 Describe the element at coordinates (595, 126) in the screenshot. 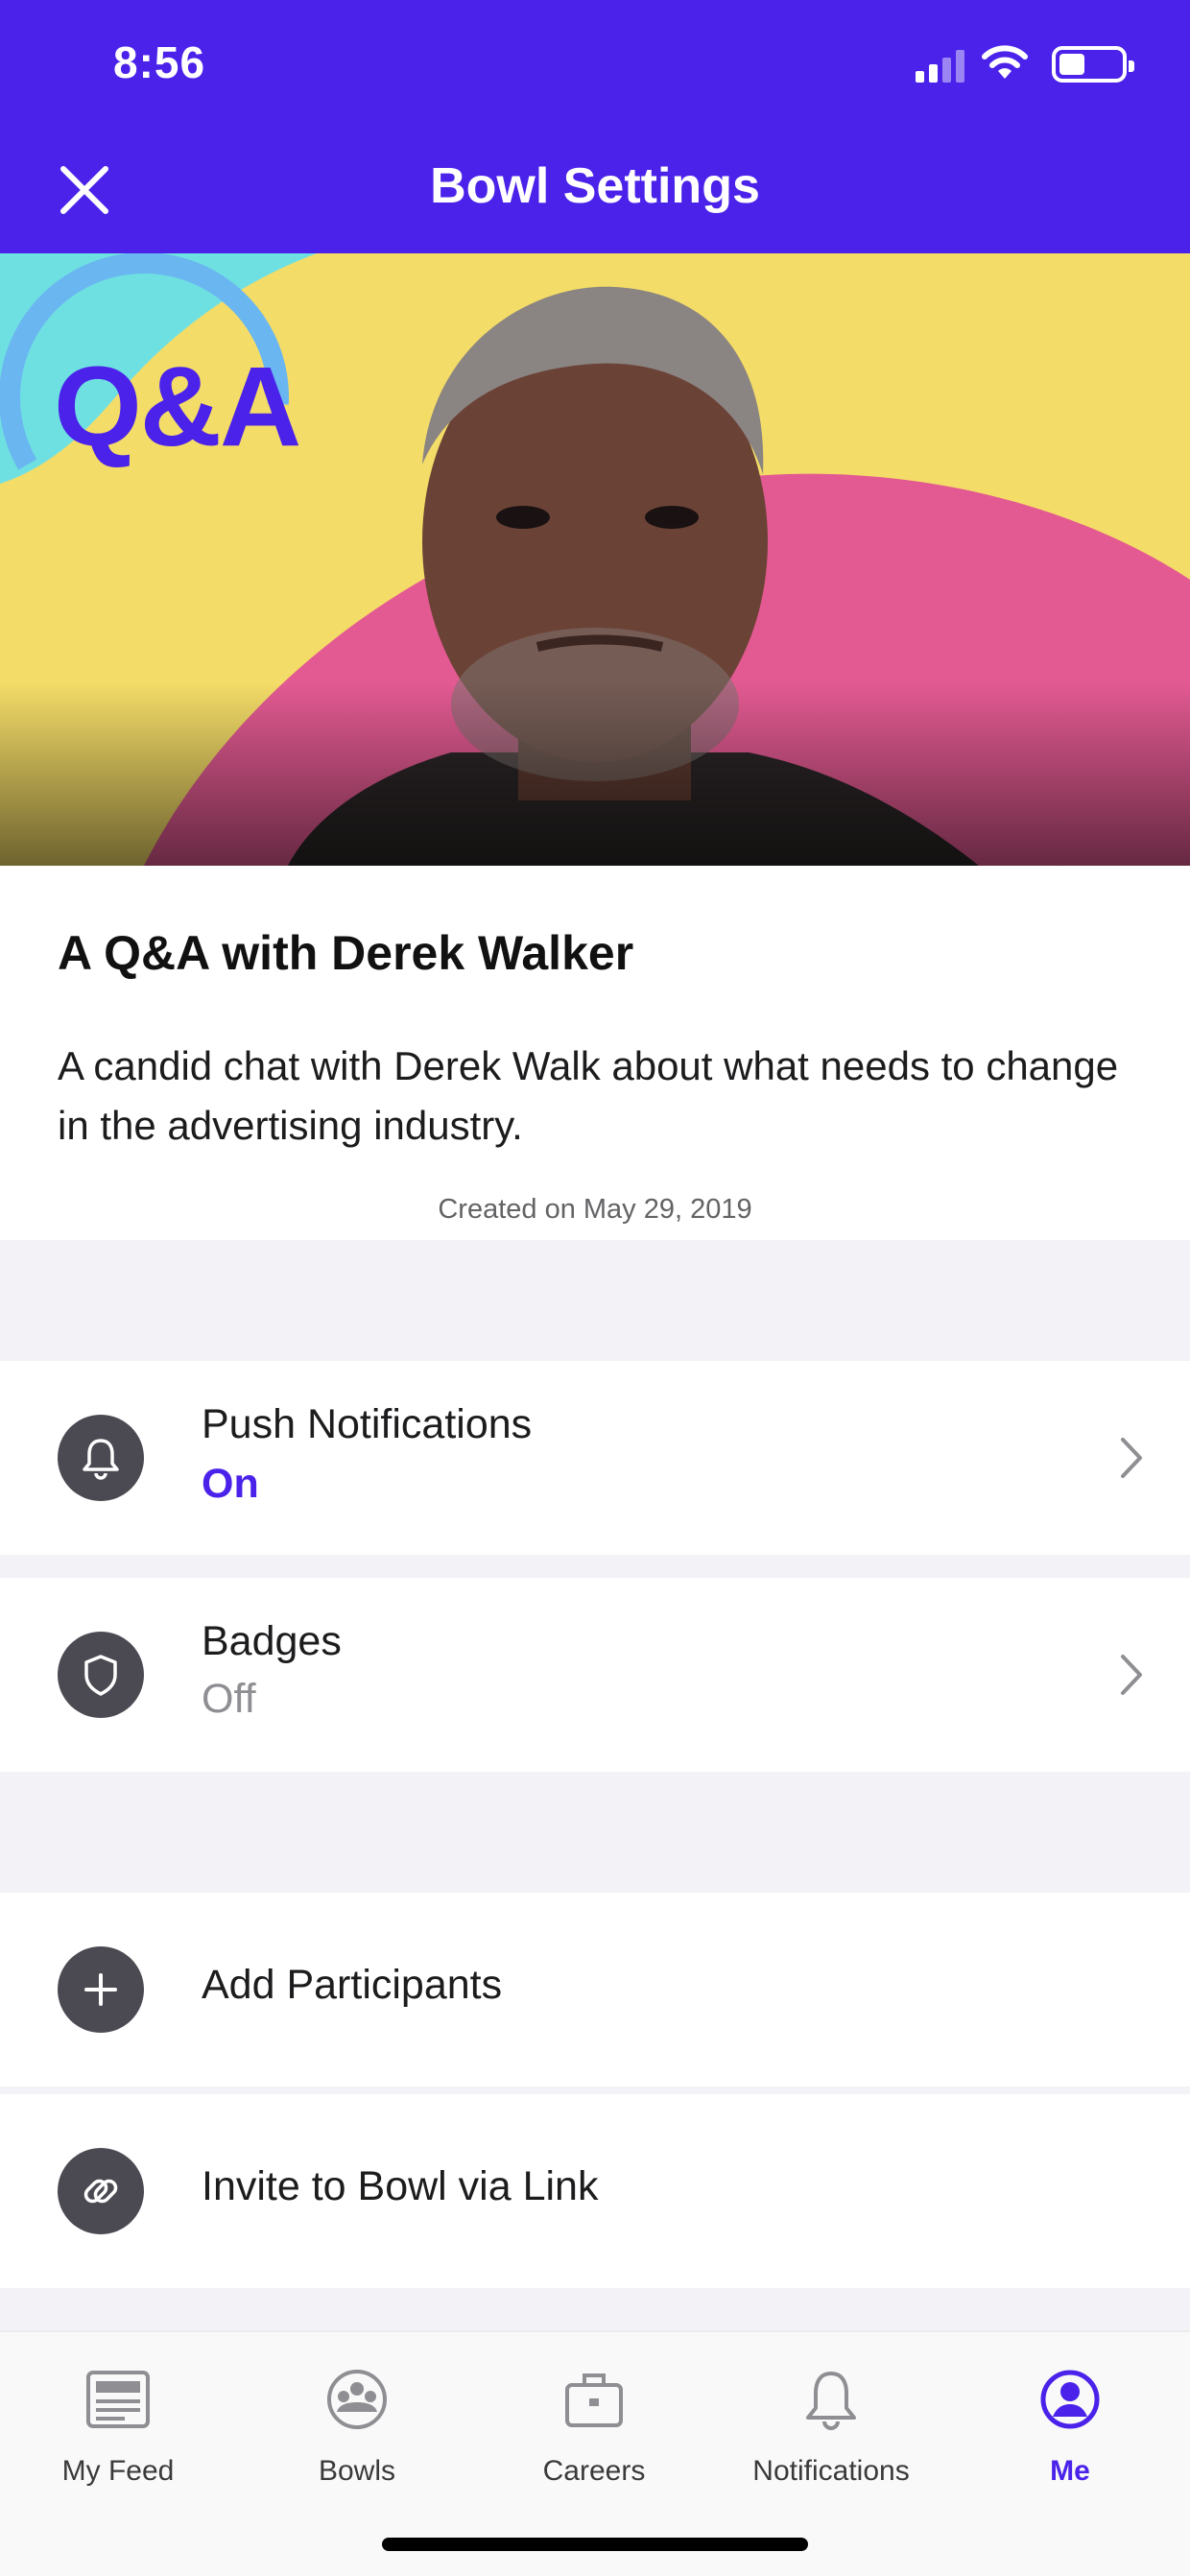

I see `top-bar: 8:56 Bowl Settings` at that location.